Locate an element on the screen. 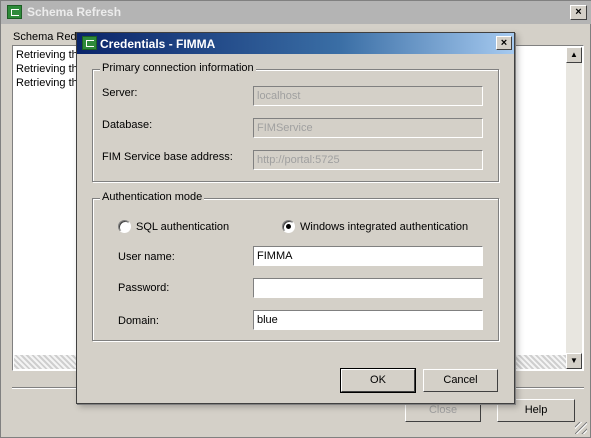 This screenshot has height=438, width=591. server-field: localhost is located at coordinates (368, 96).